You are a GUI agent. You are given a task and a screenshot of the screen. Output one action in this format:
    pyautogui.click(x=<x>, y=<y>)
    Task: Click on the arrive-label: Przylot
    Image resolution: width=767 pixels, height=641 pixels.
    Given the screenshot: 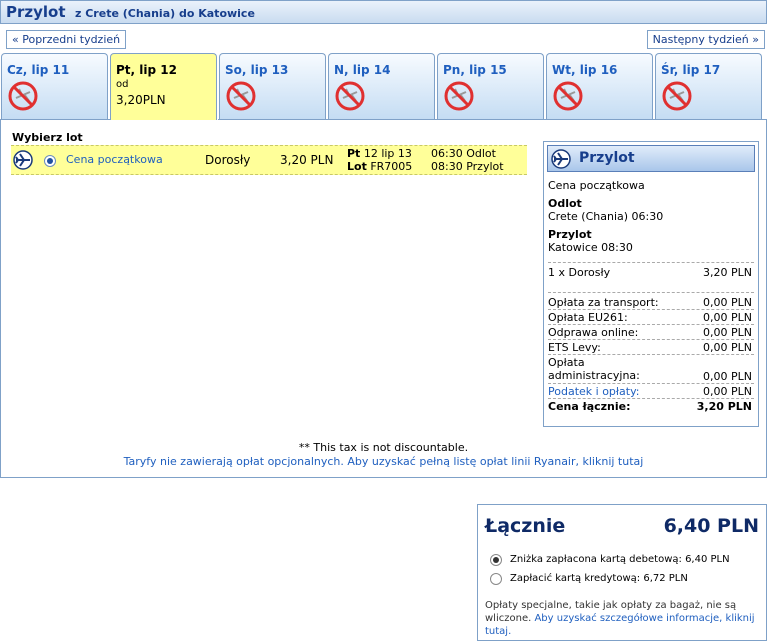 What is the action you would take?
    pyautogui.click(x=485, y=166)
    